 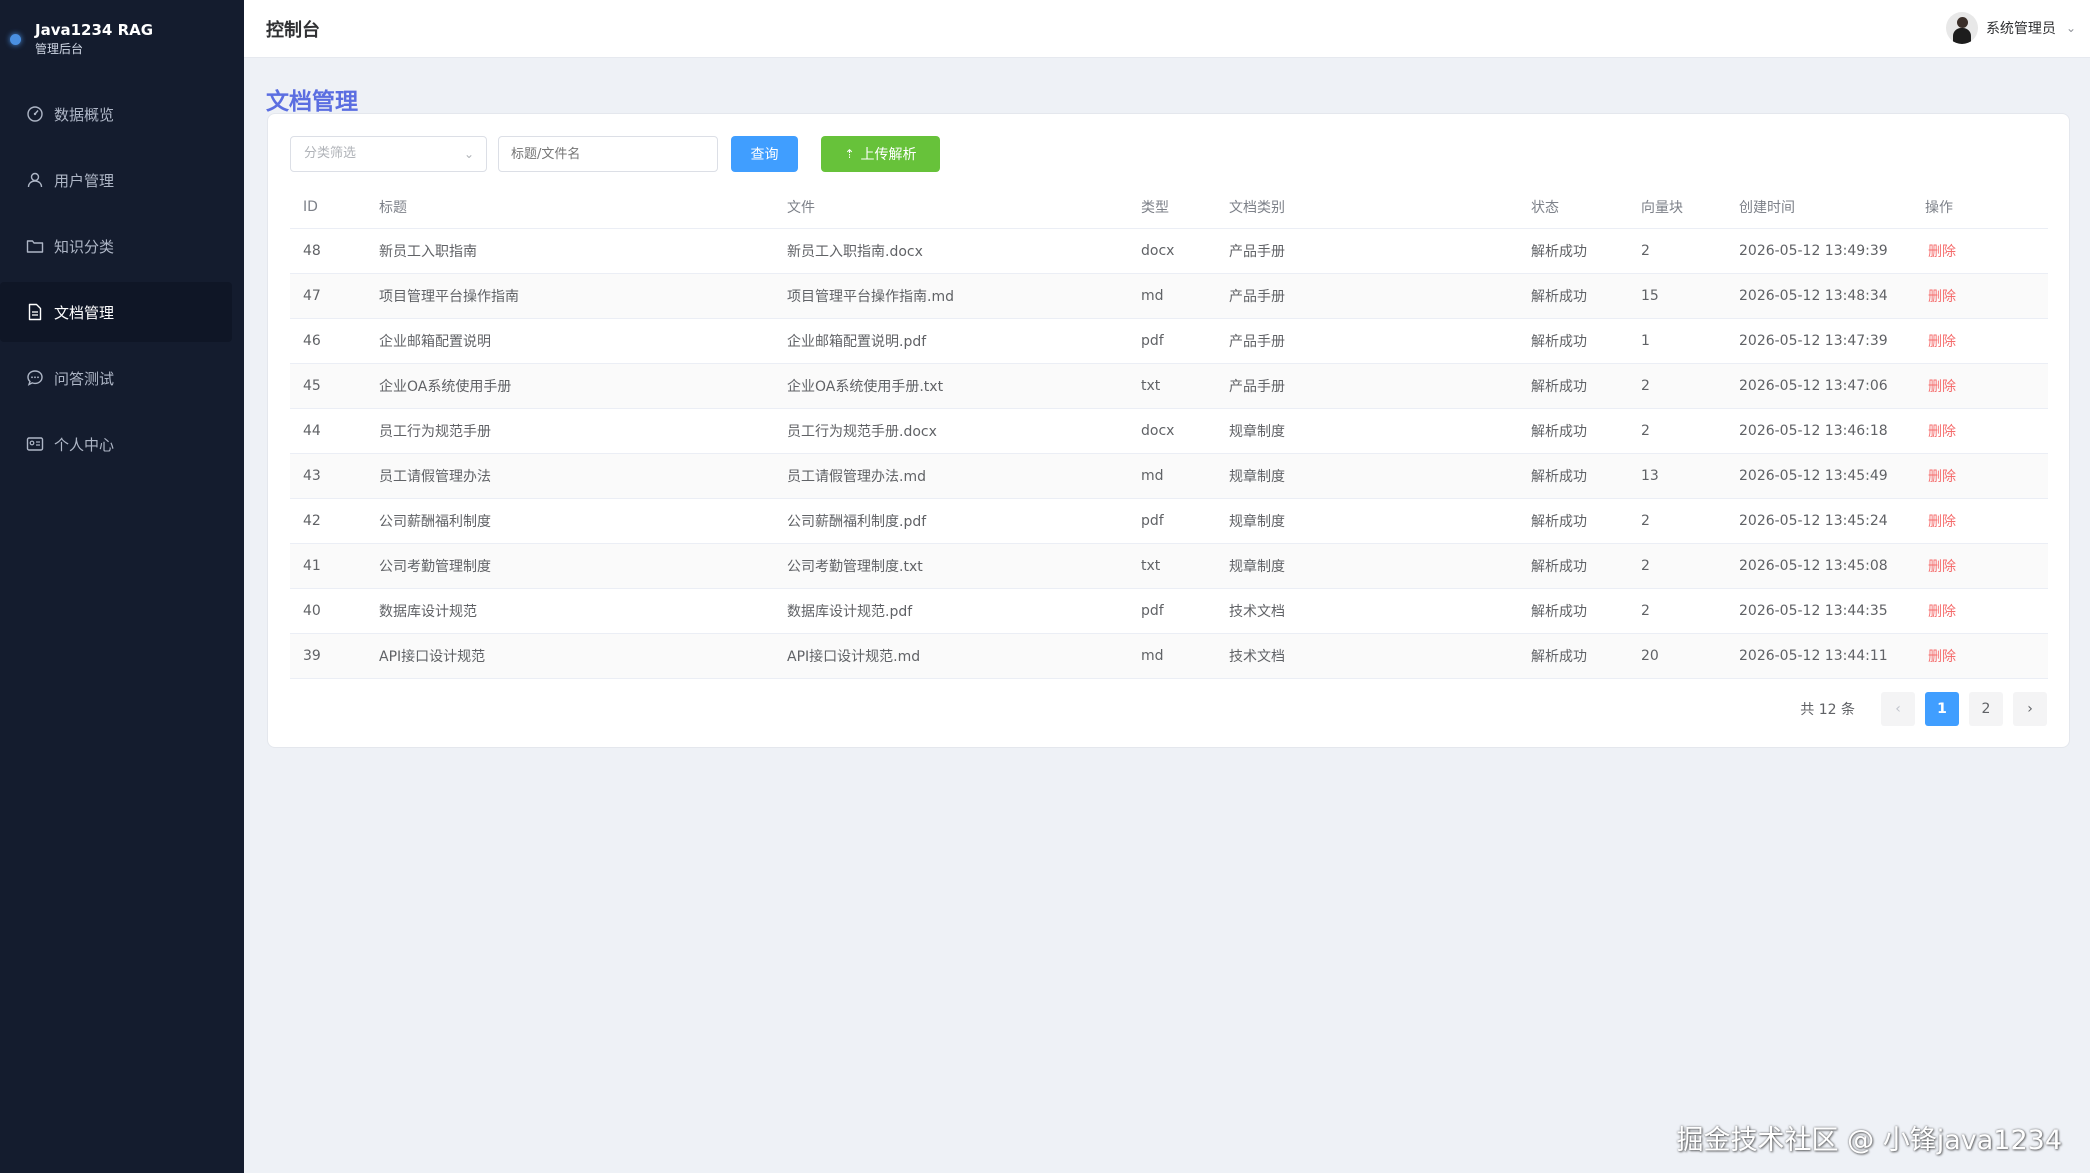 I want to click on folder-icon, so click(x=35, y=246).